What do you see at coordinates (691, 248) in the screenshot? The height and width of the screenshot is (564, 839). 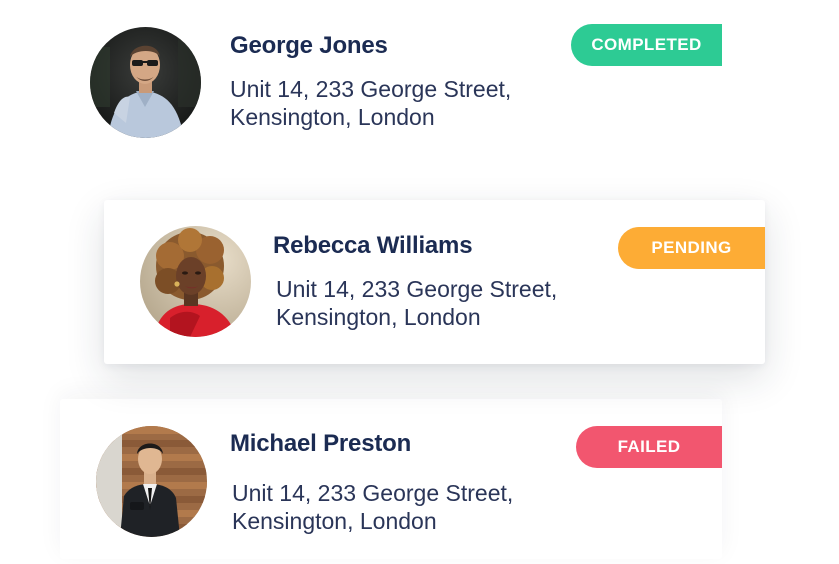 I see `status-badge-pending: PENDING` at bounding box center [691, 248].